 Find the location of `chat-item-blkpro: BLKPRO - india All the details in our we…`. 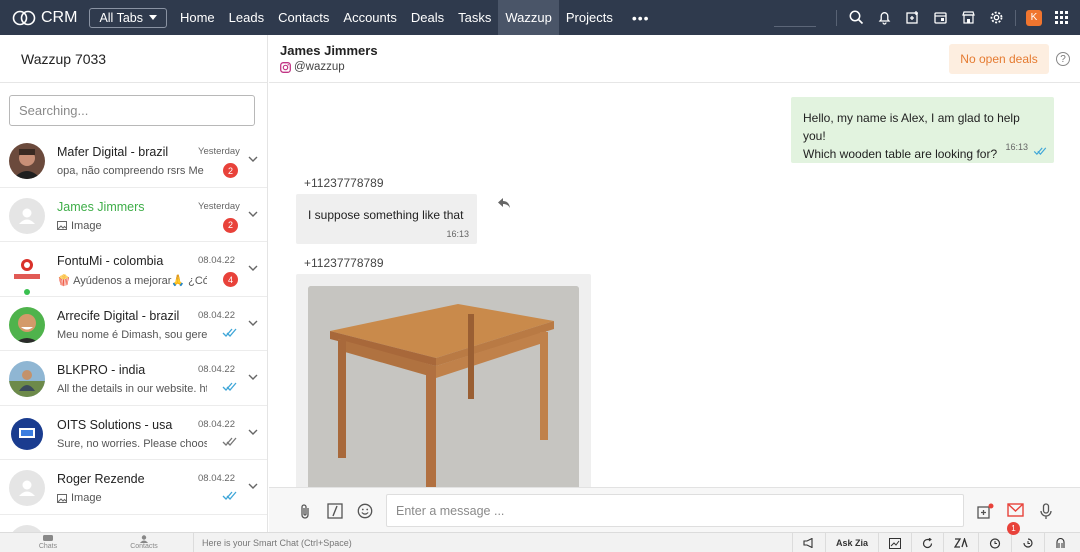

chat-item-blkpro: BLKPRO - india All the details in our we… is located at coordinates (133, 378).